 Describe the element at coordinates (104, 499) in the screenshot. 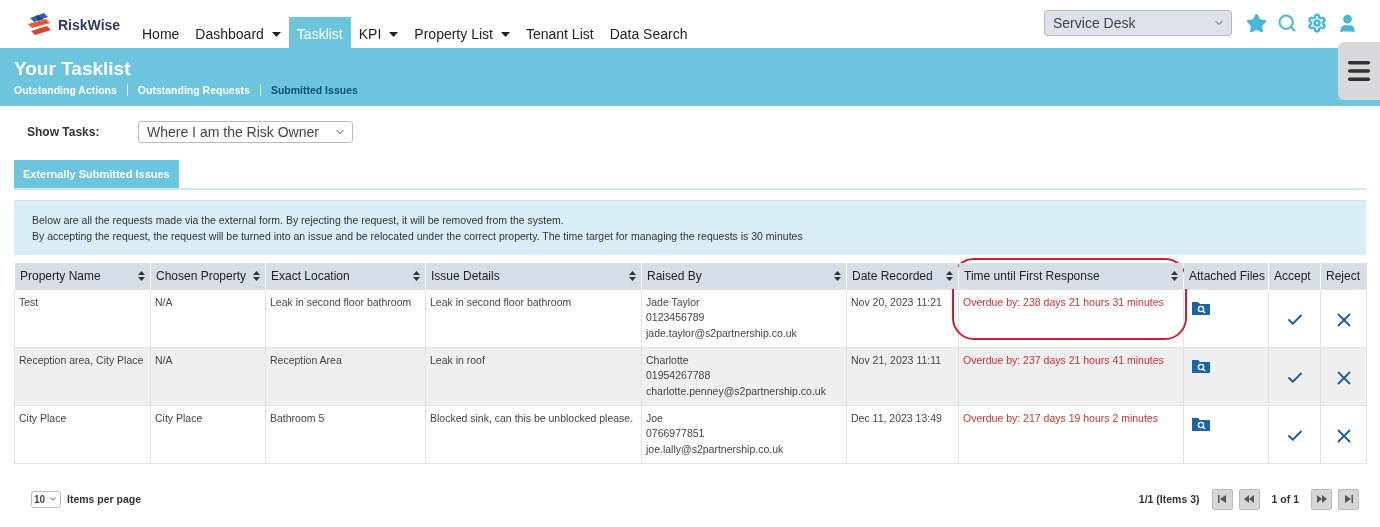

I see `page-size-label: Items per page` at that location.